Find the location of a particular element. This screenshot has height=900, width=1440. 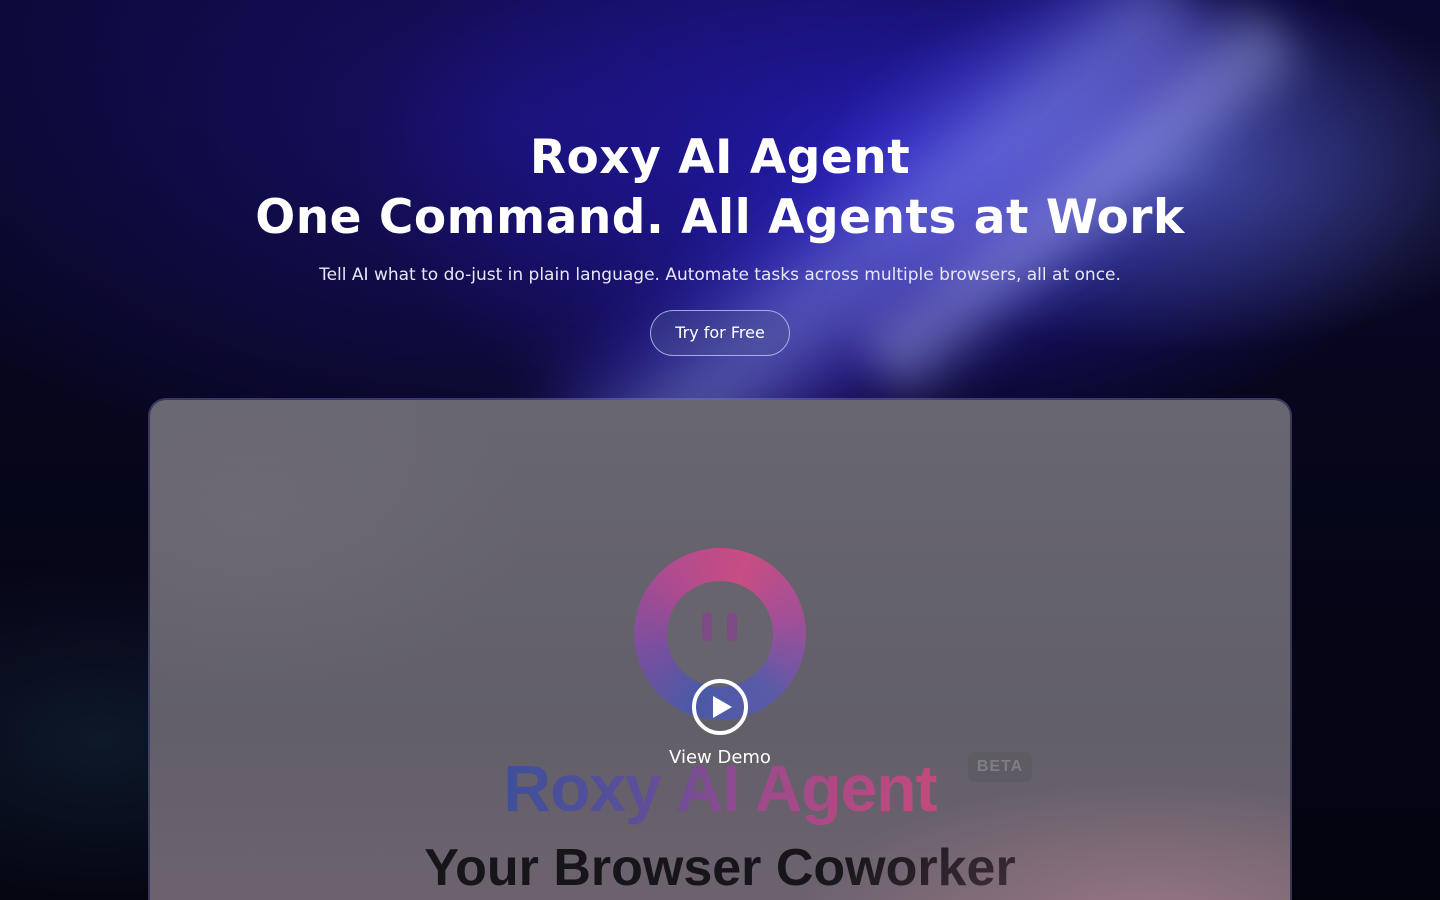

roxy-logo-face is located at coordinates (720, 634).